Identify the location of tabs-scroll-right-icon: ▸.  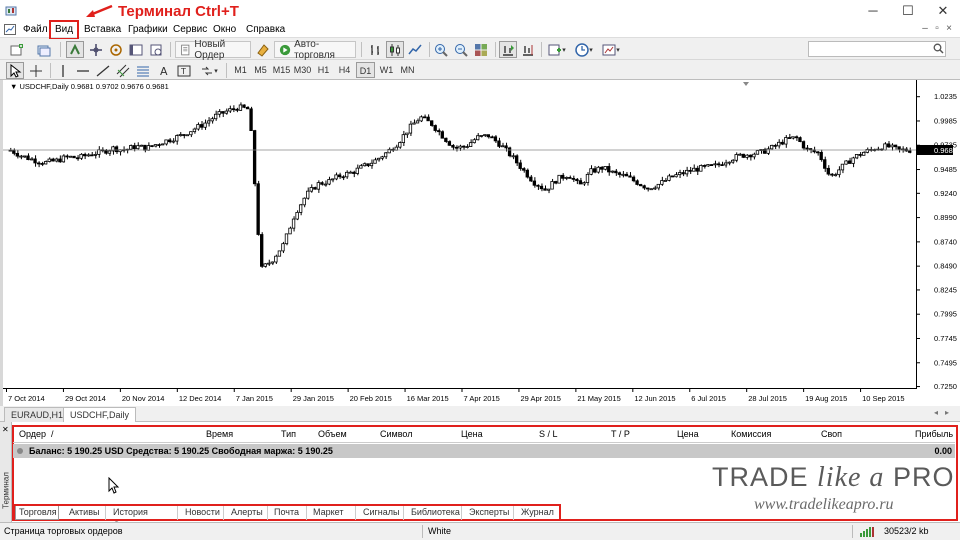
(947, 412).